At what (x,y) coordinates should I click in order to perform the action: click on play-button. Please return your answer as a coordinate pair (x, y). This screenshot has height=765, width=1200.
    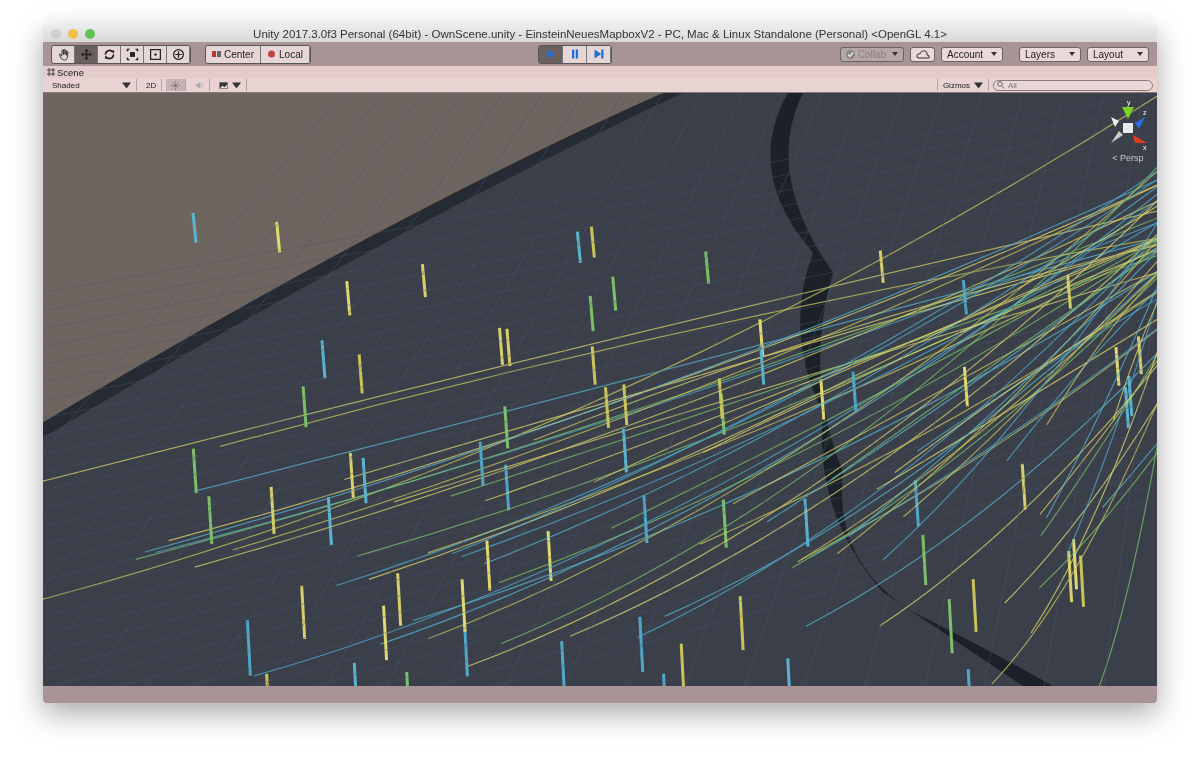
    Looking at the image, I should click on (551, 54).